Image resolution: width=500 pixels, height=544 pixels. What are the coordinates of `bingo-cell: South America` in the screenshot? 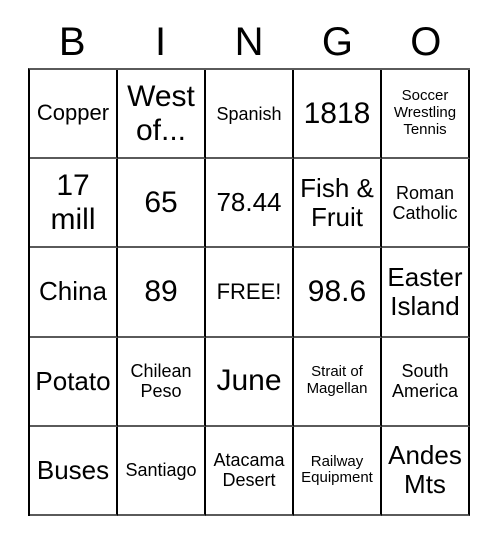 It's located at (426, 382).